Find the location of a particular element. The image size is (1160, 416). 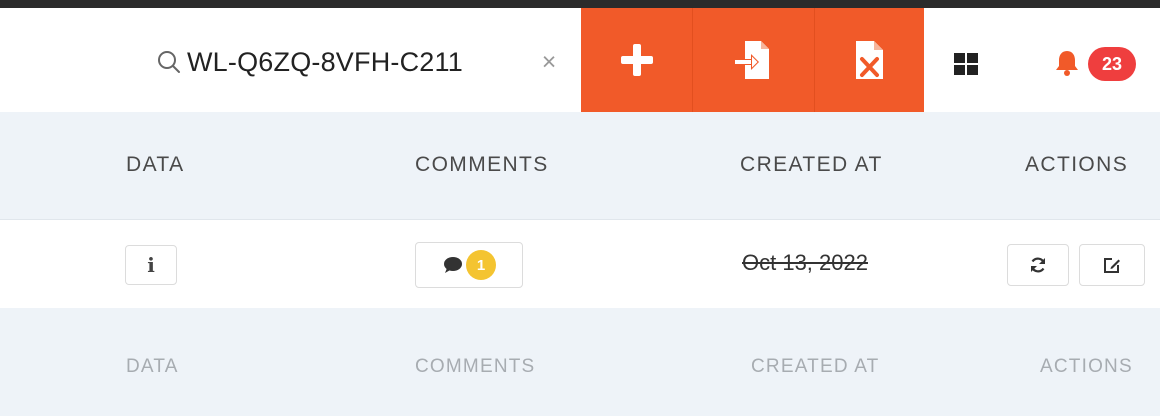

plus-icon is located at coordinates (636, 60).